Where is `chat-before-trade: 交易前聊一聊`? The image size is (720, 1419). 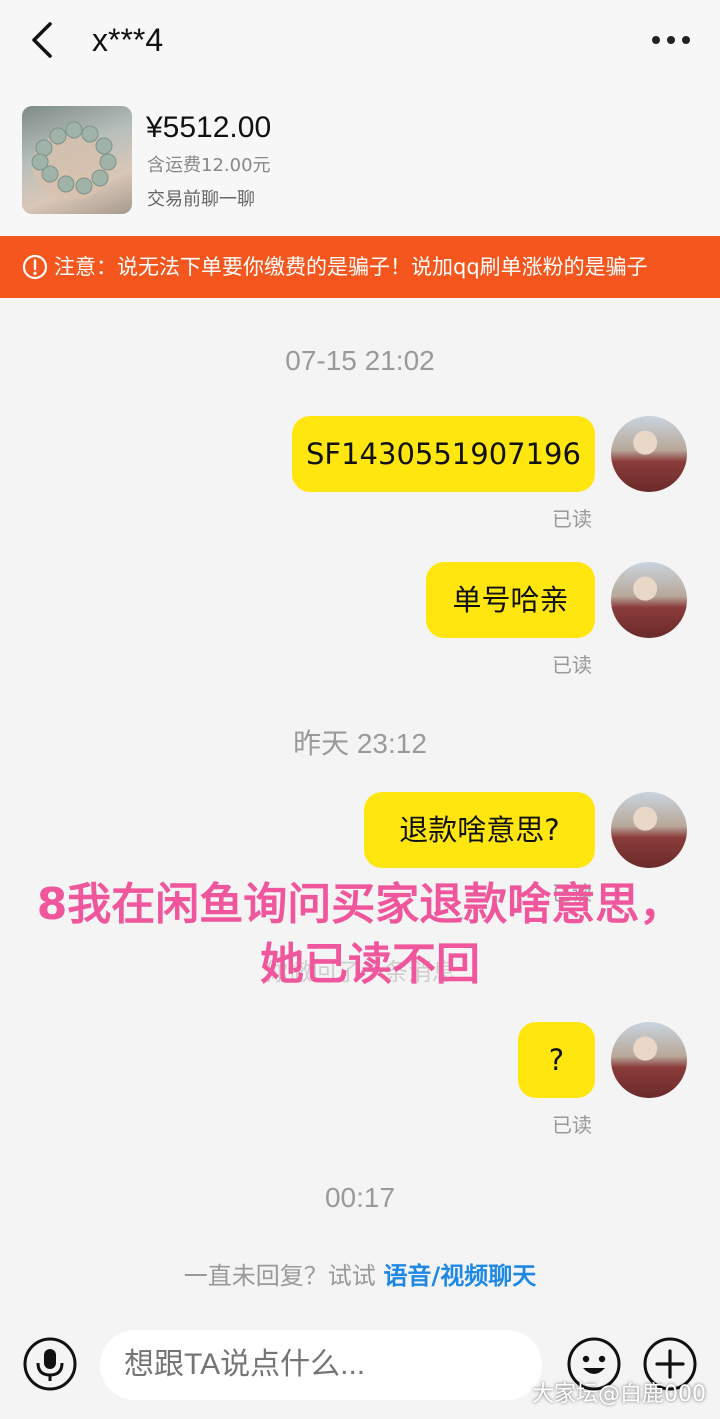 chat-before-trade: 交易前聊一聊 is located at coordinates (201, 199).